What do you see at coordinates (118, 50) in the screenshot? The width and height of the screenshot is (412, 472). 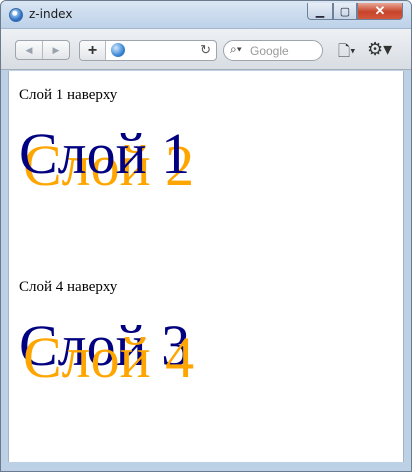 I see `globe-icon` at bounding box center [118, 50].